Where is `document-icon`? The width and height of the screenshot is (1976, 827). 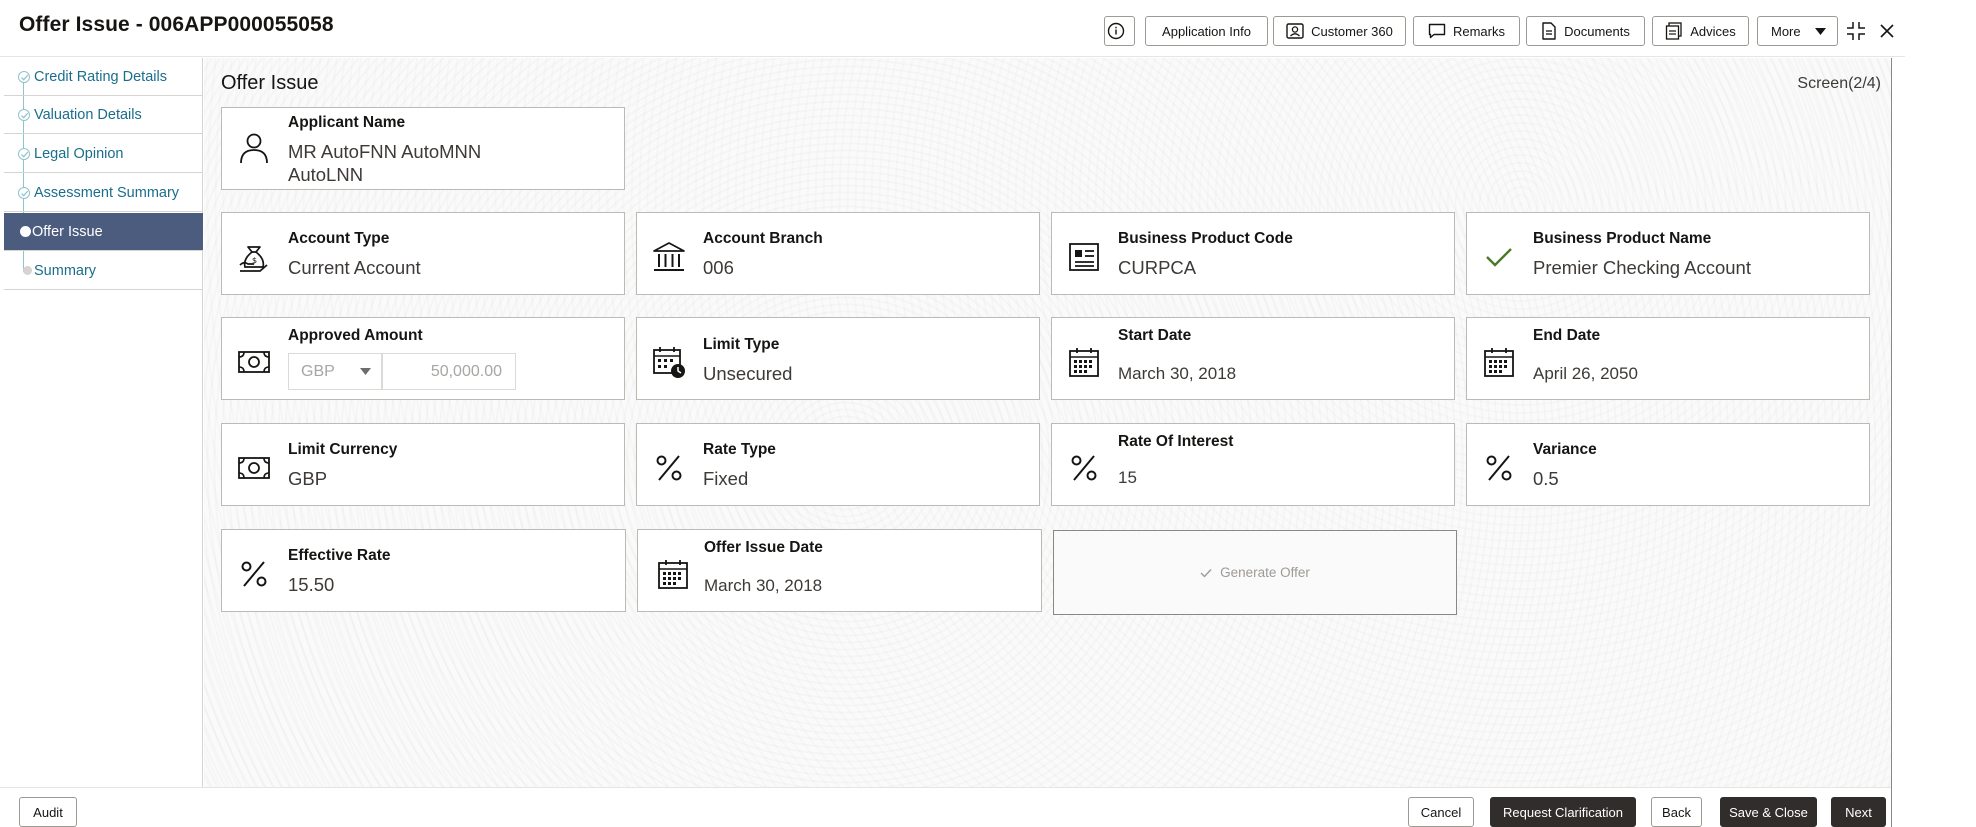
document-icon is located at coordinates (1549, 31).